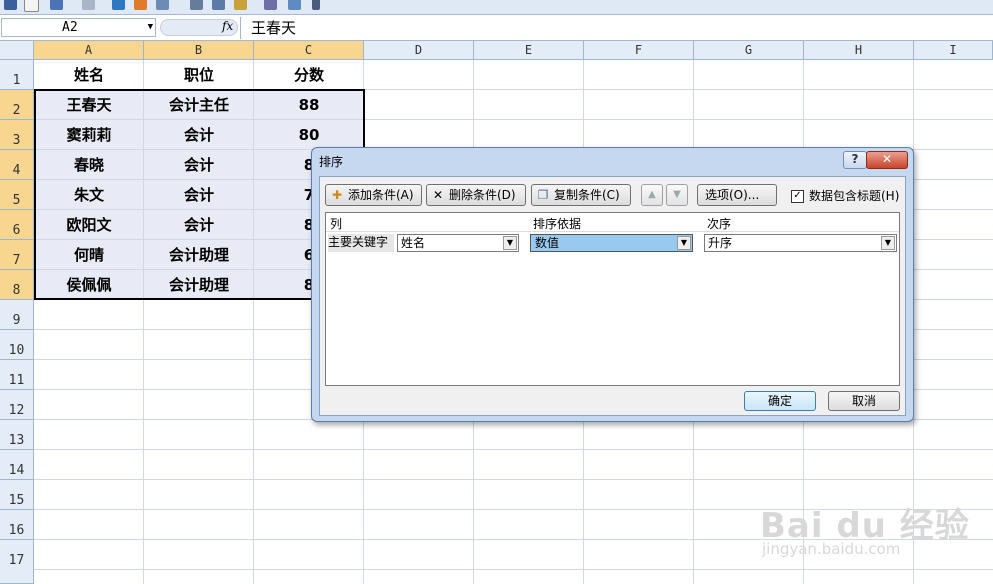  I want to click on row-header-10: 10, so click(17, 345).